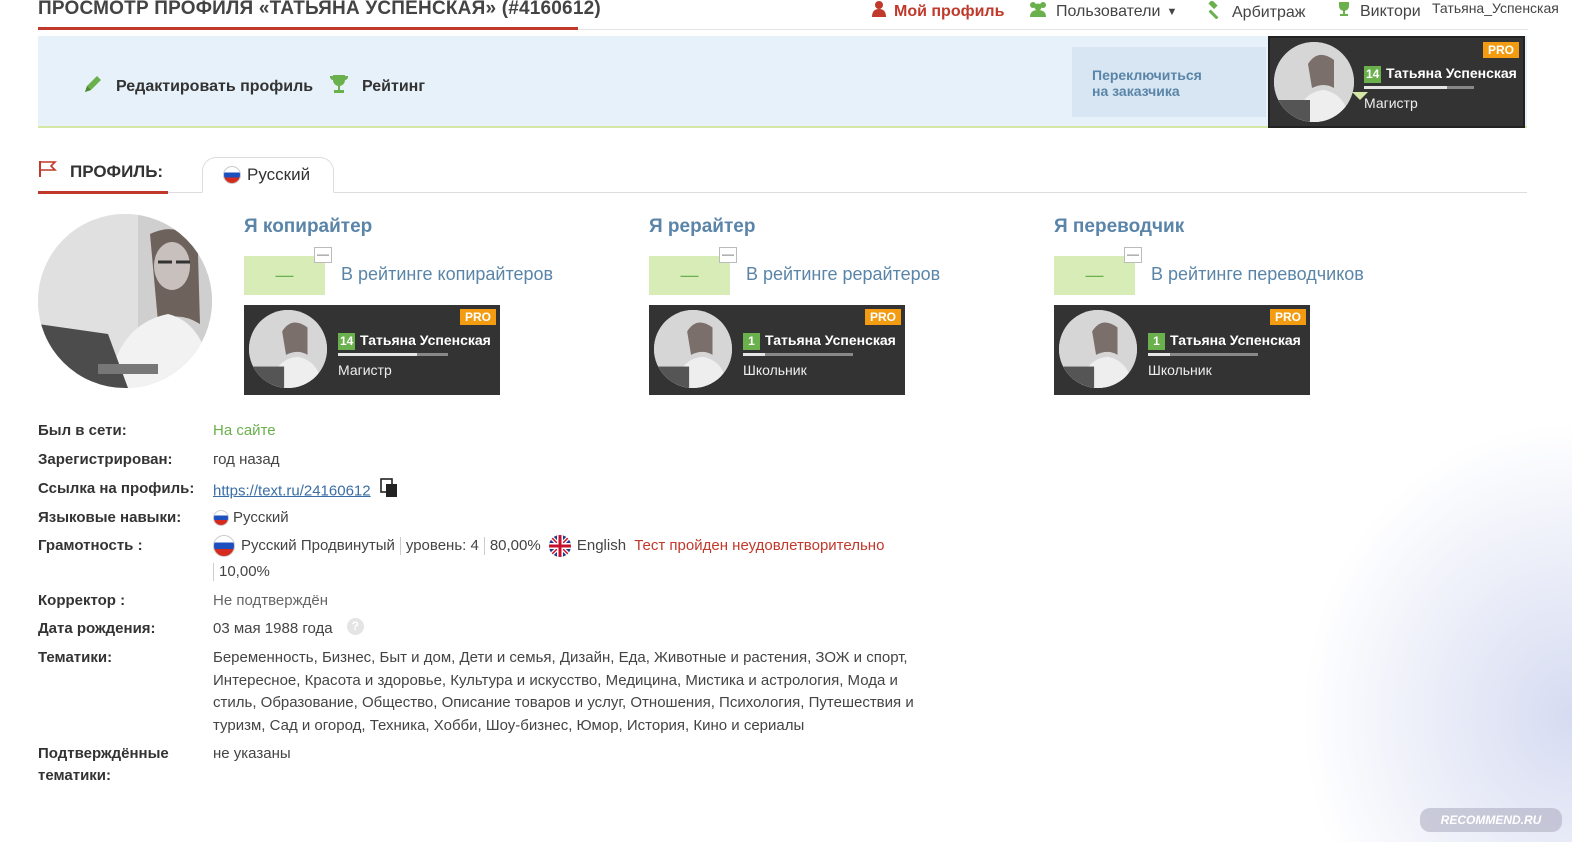 This screenshot has width=1572, height=842. Describe the element at coordinates (949, 11) in the screenshot. I see `nav-my-profile-label: Мой профиль` at that location.